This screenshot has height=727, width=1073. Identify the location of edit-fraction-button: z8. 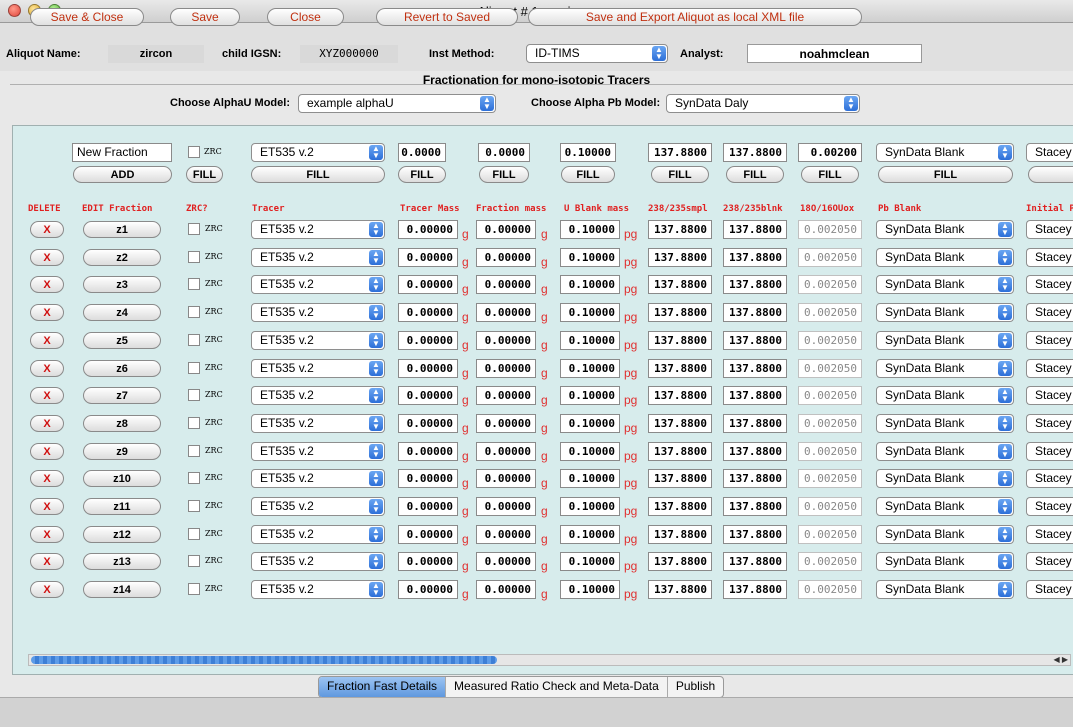
(122, 423).